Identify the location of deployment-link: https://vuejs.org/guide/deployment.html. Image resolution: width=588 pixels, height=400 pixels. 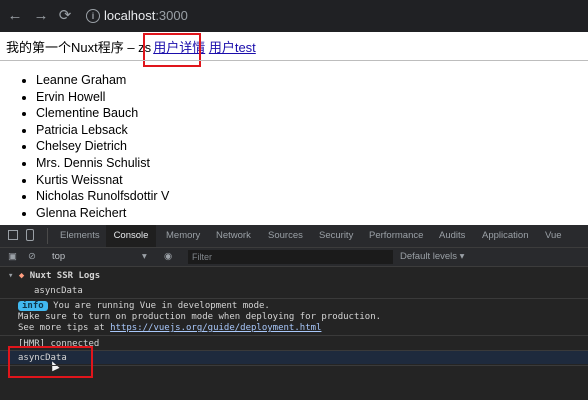
(215, 328).